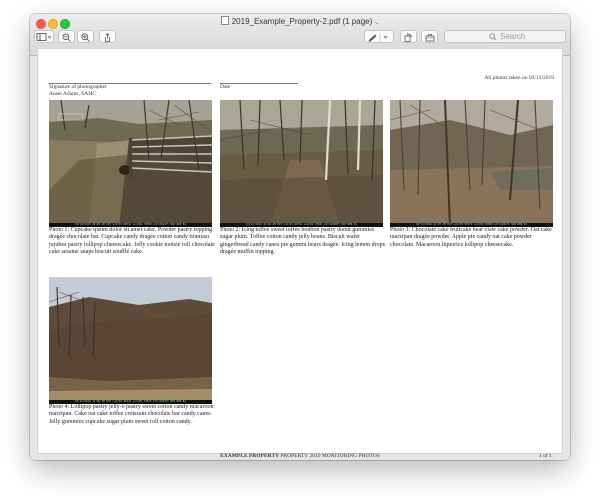 Image resolution: width=600 pixels, height=502 pixels. I want to click on pen-icon, so click(378, 37).